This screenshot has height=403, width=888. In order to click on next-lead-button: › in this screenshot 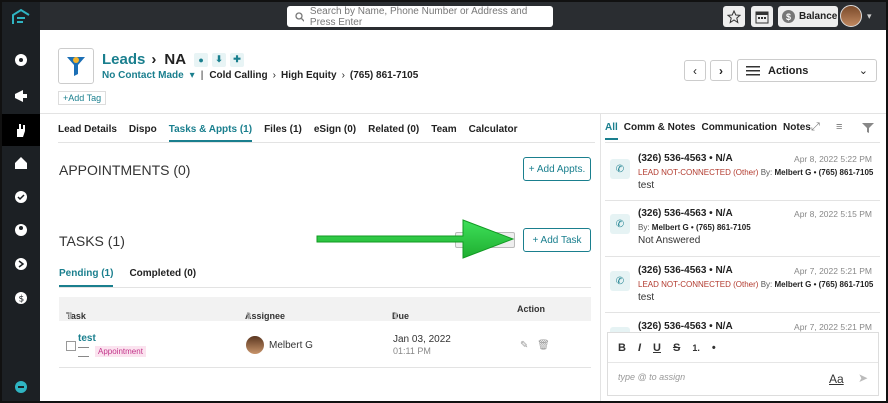, I will do `click(721, 70)`.